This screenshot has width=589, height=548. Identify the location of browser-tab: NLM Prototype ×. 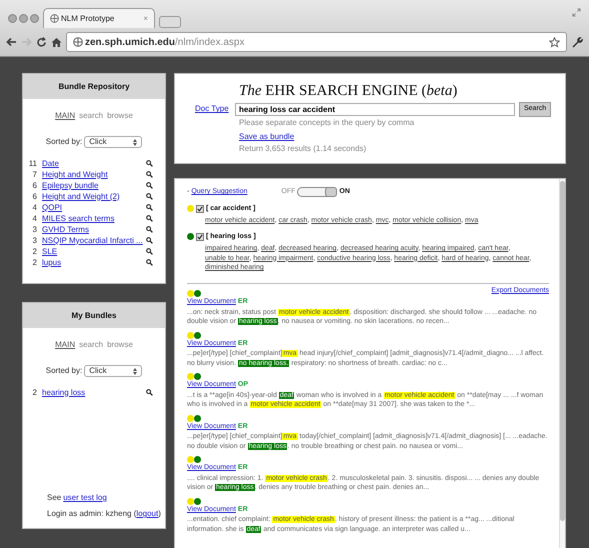
(99, 18).